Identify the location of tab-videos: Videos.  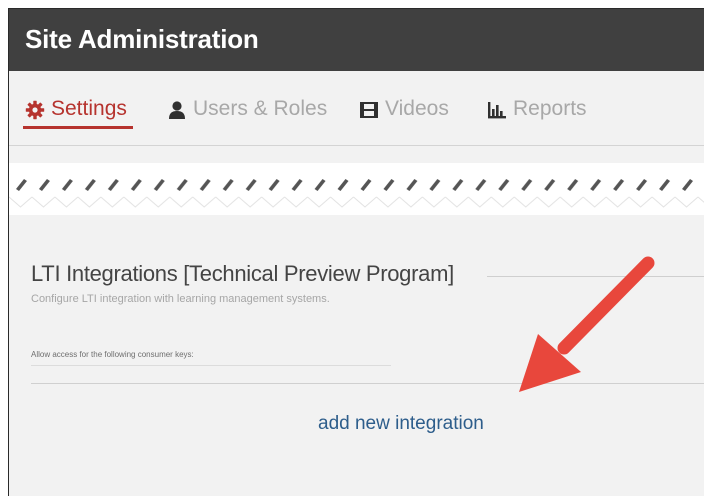
(404, 113).